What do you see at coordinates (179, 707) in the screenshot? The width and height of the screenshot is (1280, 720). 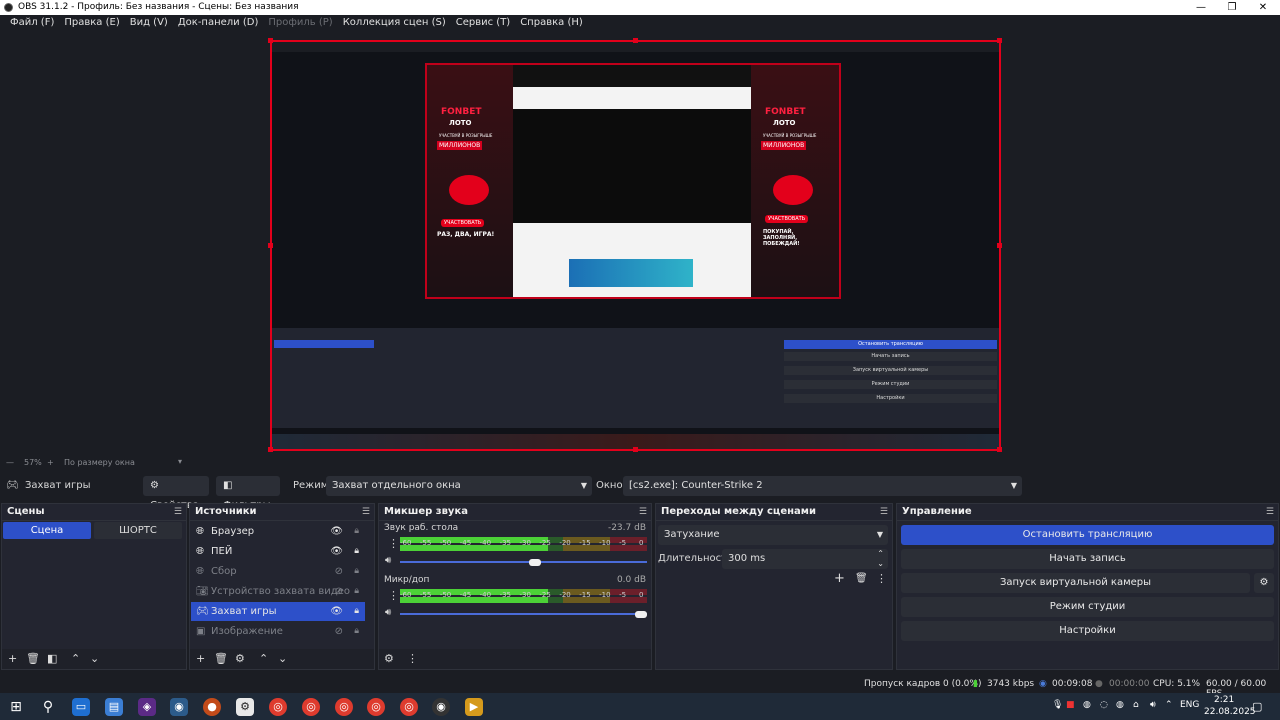 I see `app-icon: ◉` at bounding box center [179, 707].